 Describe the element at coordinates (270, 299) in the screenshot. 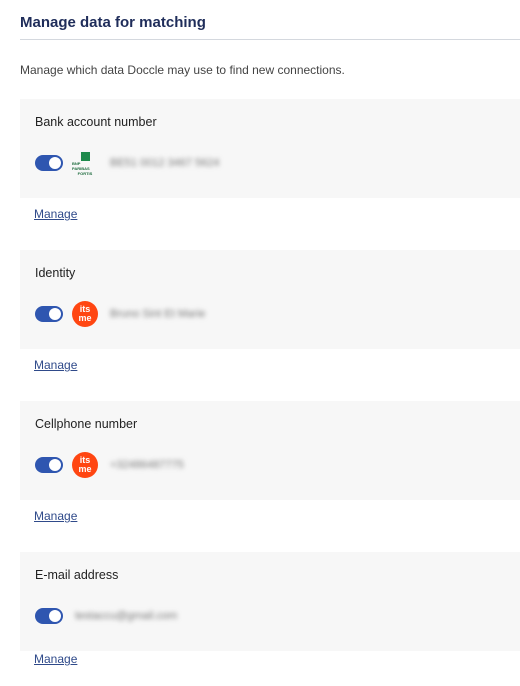

I see `section-identity: Identity its me Bruno Sint Et Marie` at that location.